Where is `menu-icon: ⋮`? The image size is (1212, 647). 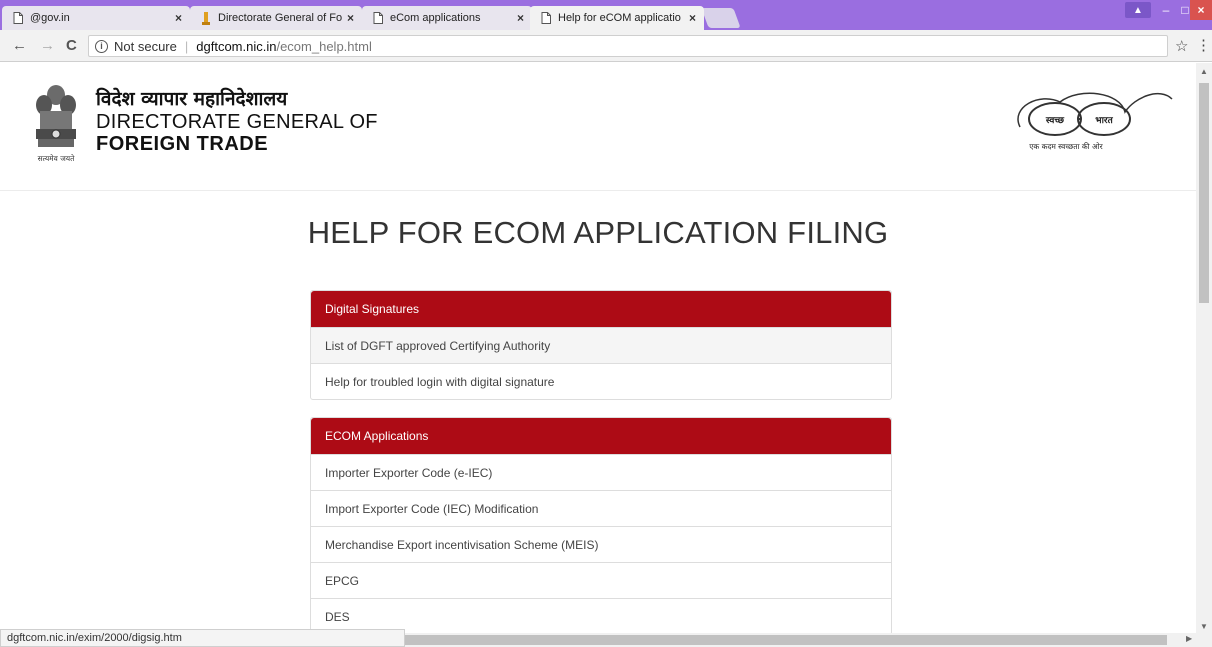 menu-icon: ⋮ is located at coordinates (1203, 45).